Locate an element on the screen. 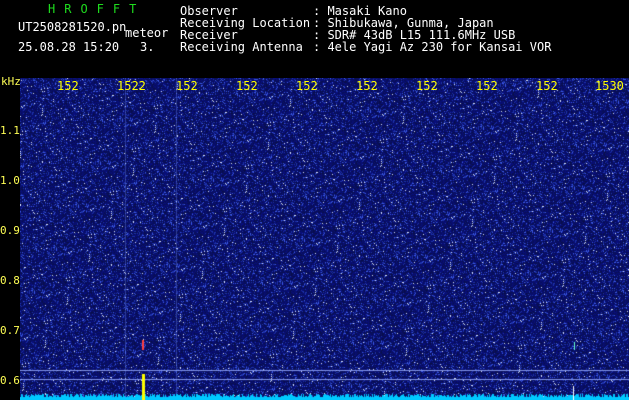 This screenshot has width=629, height=400. x-tick-label: 1522 is located at coordinates (131, 86).